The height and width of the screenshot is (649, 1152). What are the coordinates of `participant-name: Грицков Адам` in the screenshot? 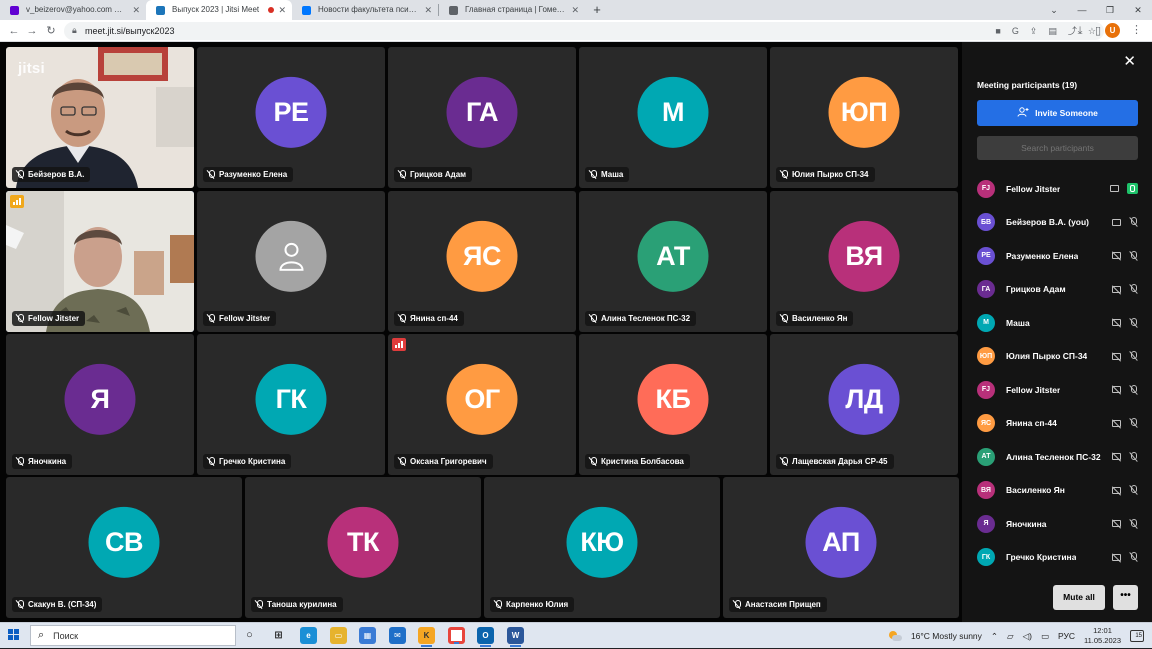 It's located at (438, 174).